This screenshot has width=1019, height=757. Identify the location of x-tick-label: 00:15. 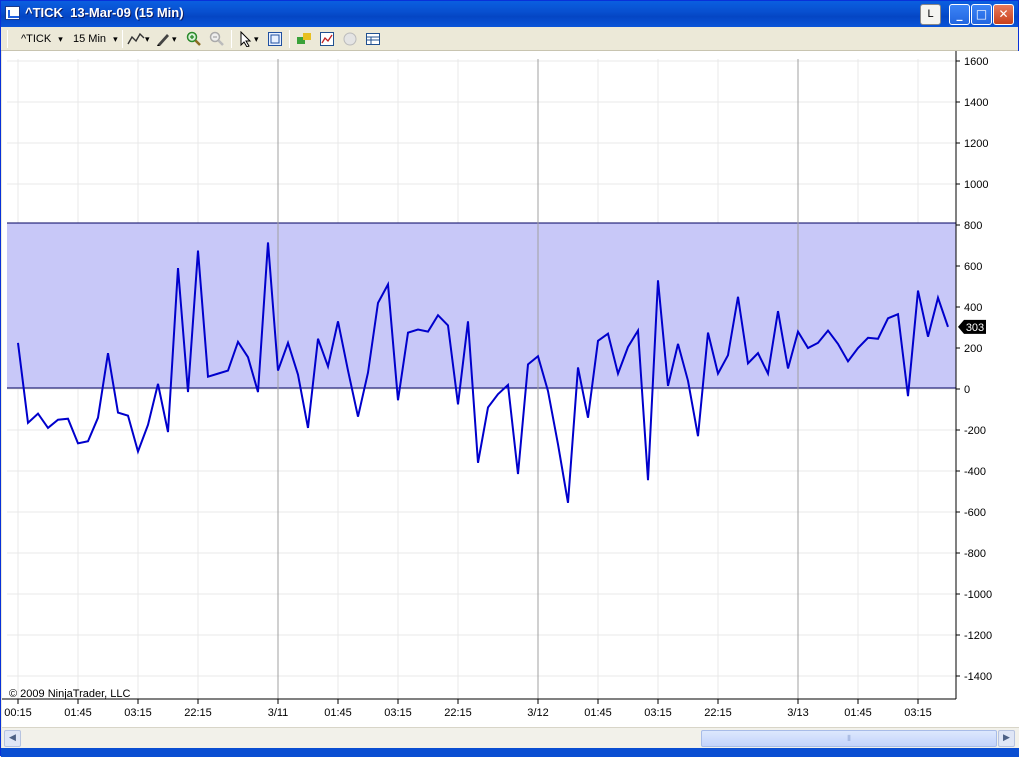
(18, 713).